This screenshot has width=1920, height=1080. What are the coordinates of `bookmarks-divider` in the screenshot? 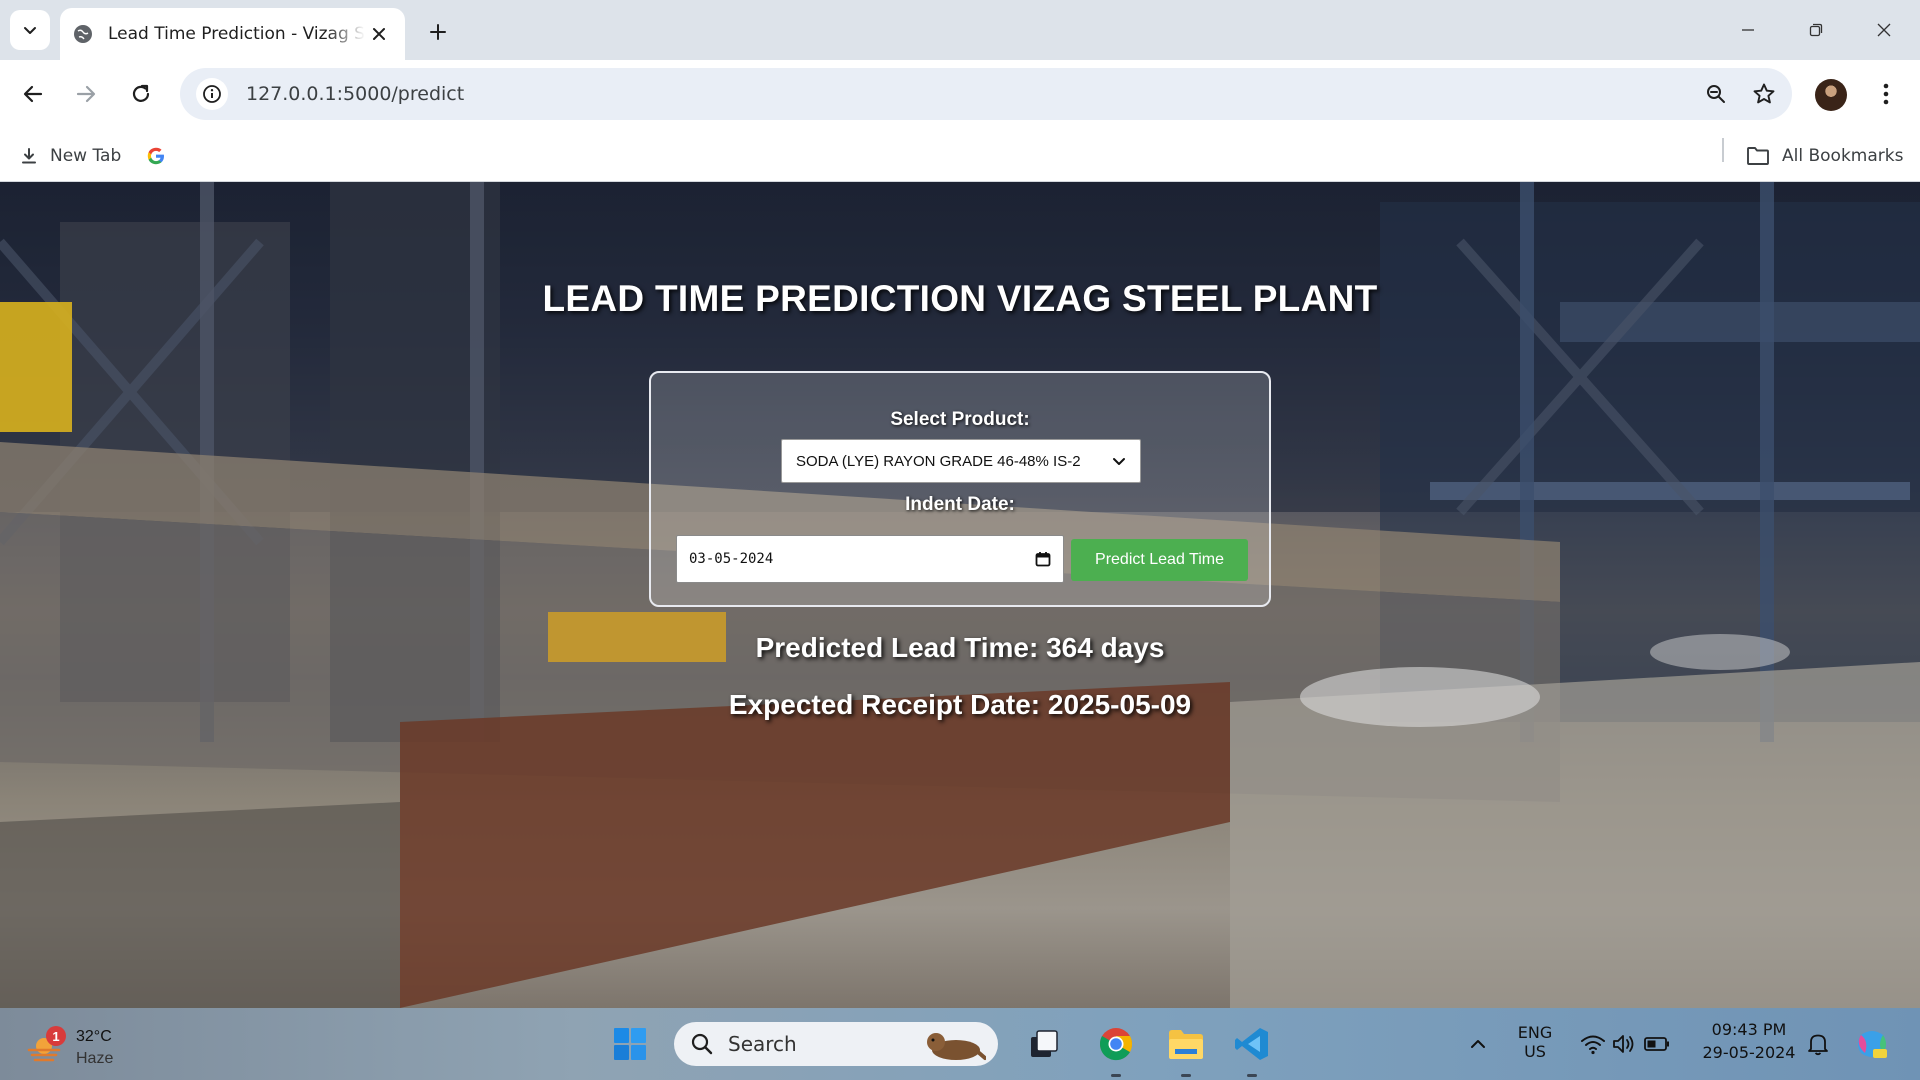 It's located at (1723, 150).